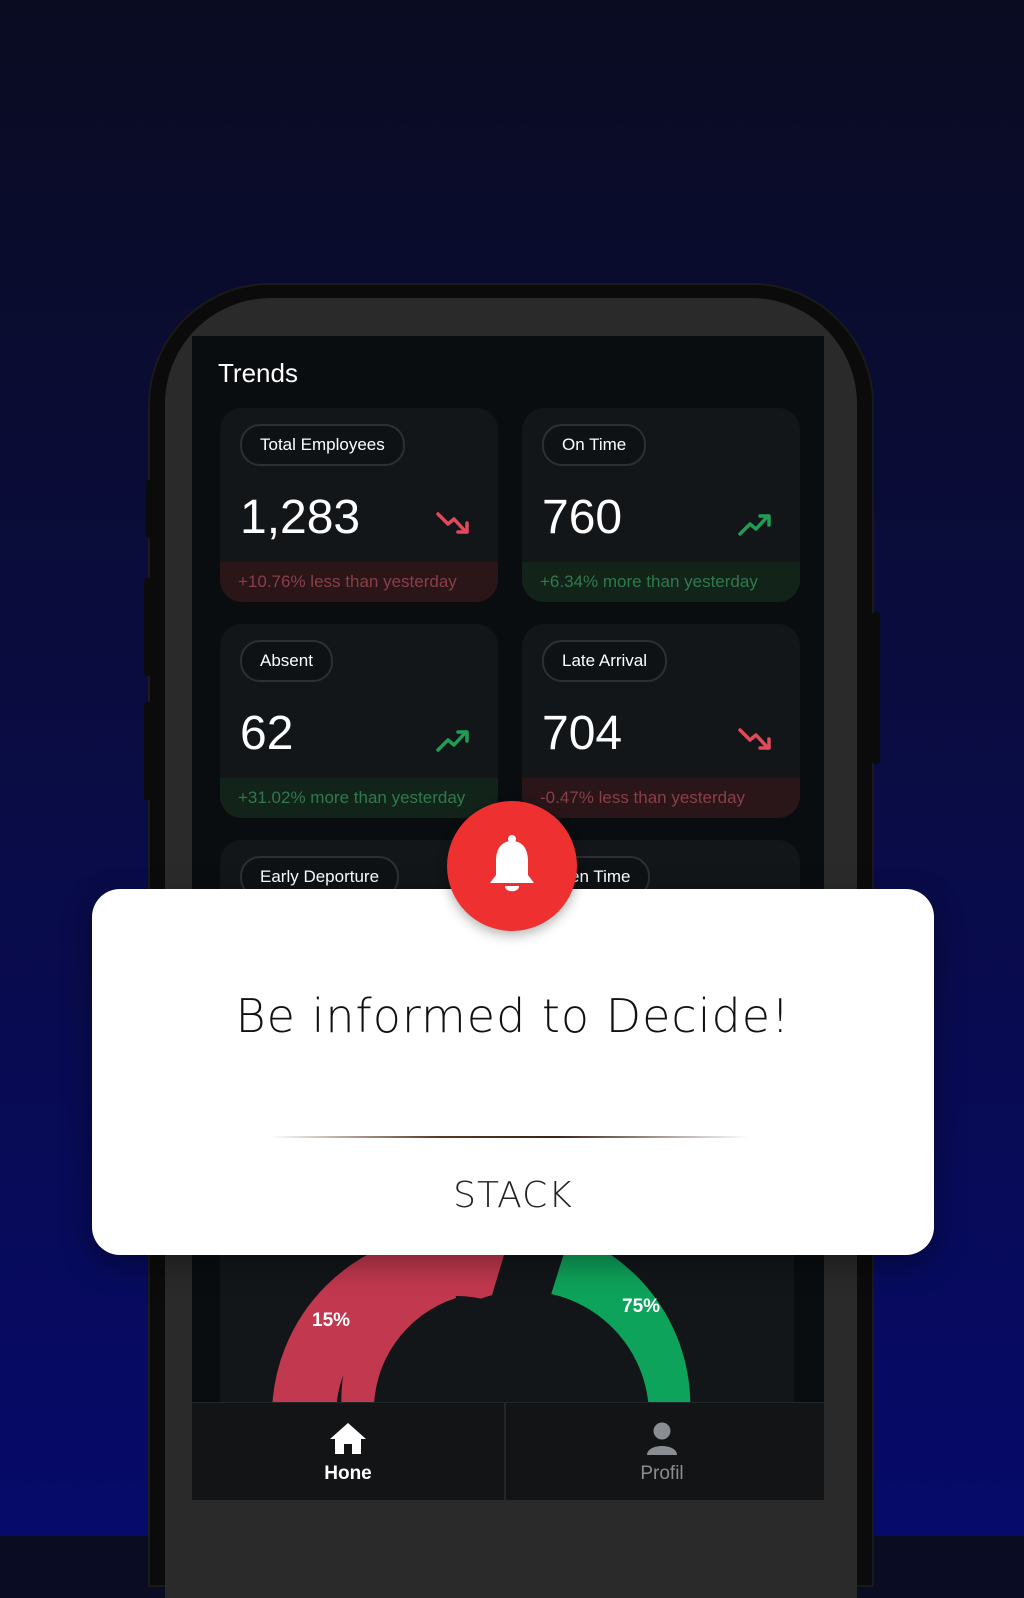 The width and height of the screenshot is (1024, 1598). I want to click on tab-profile: Profil, so click(662, 1451).